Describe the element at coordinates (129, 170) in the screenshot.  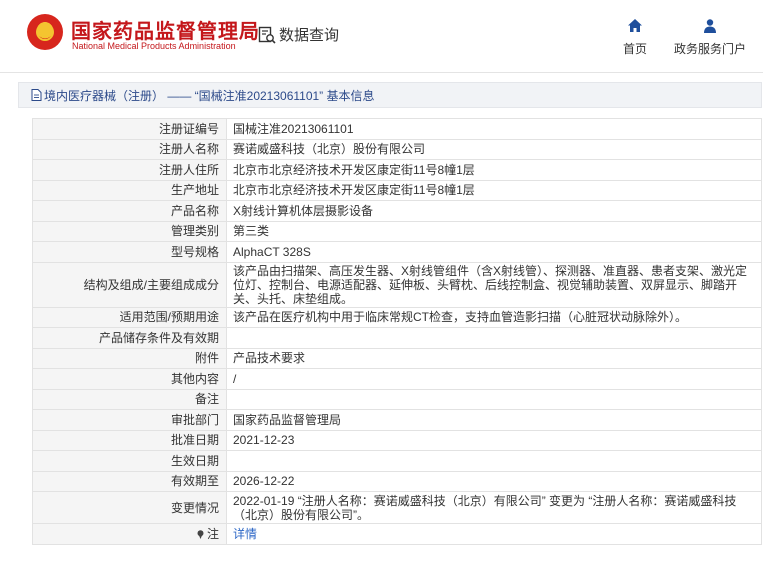
I see `field-label: 注册人住所` at that location.